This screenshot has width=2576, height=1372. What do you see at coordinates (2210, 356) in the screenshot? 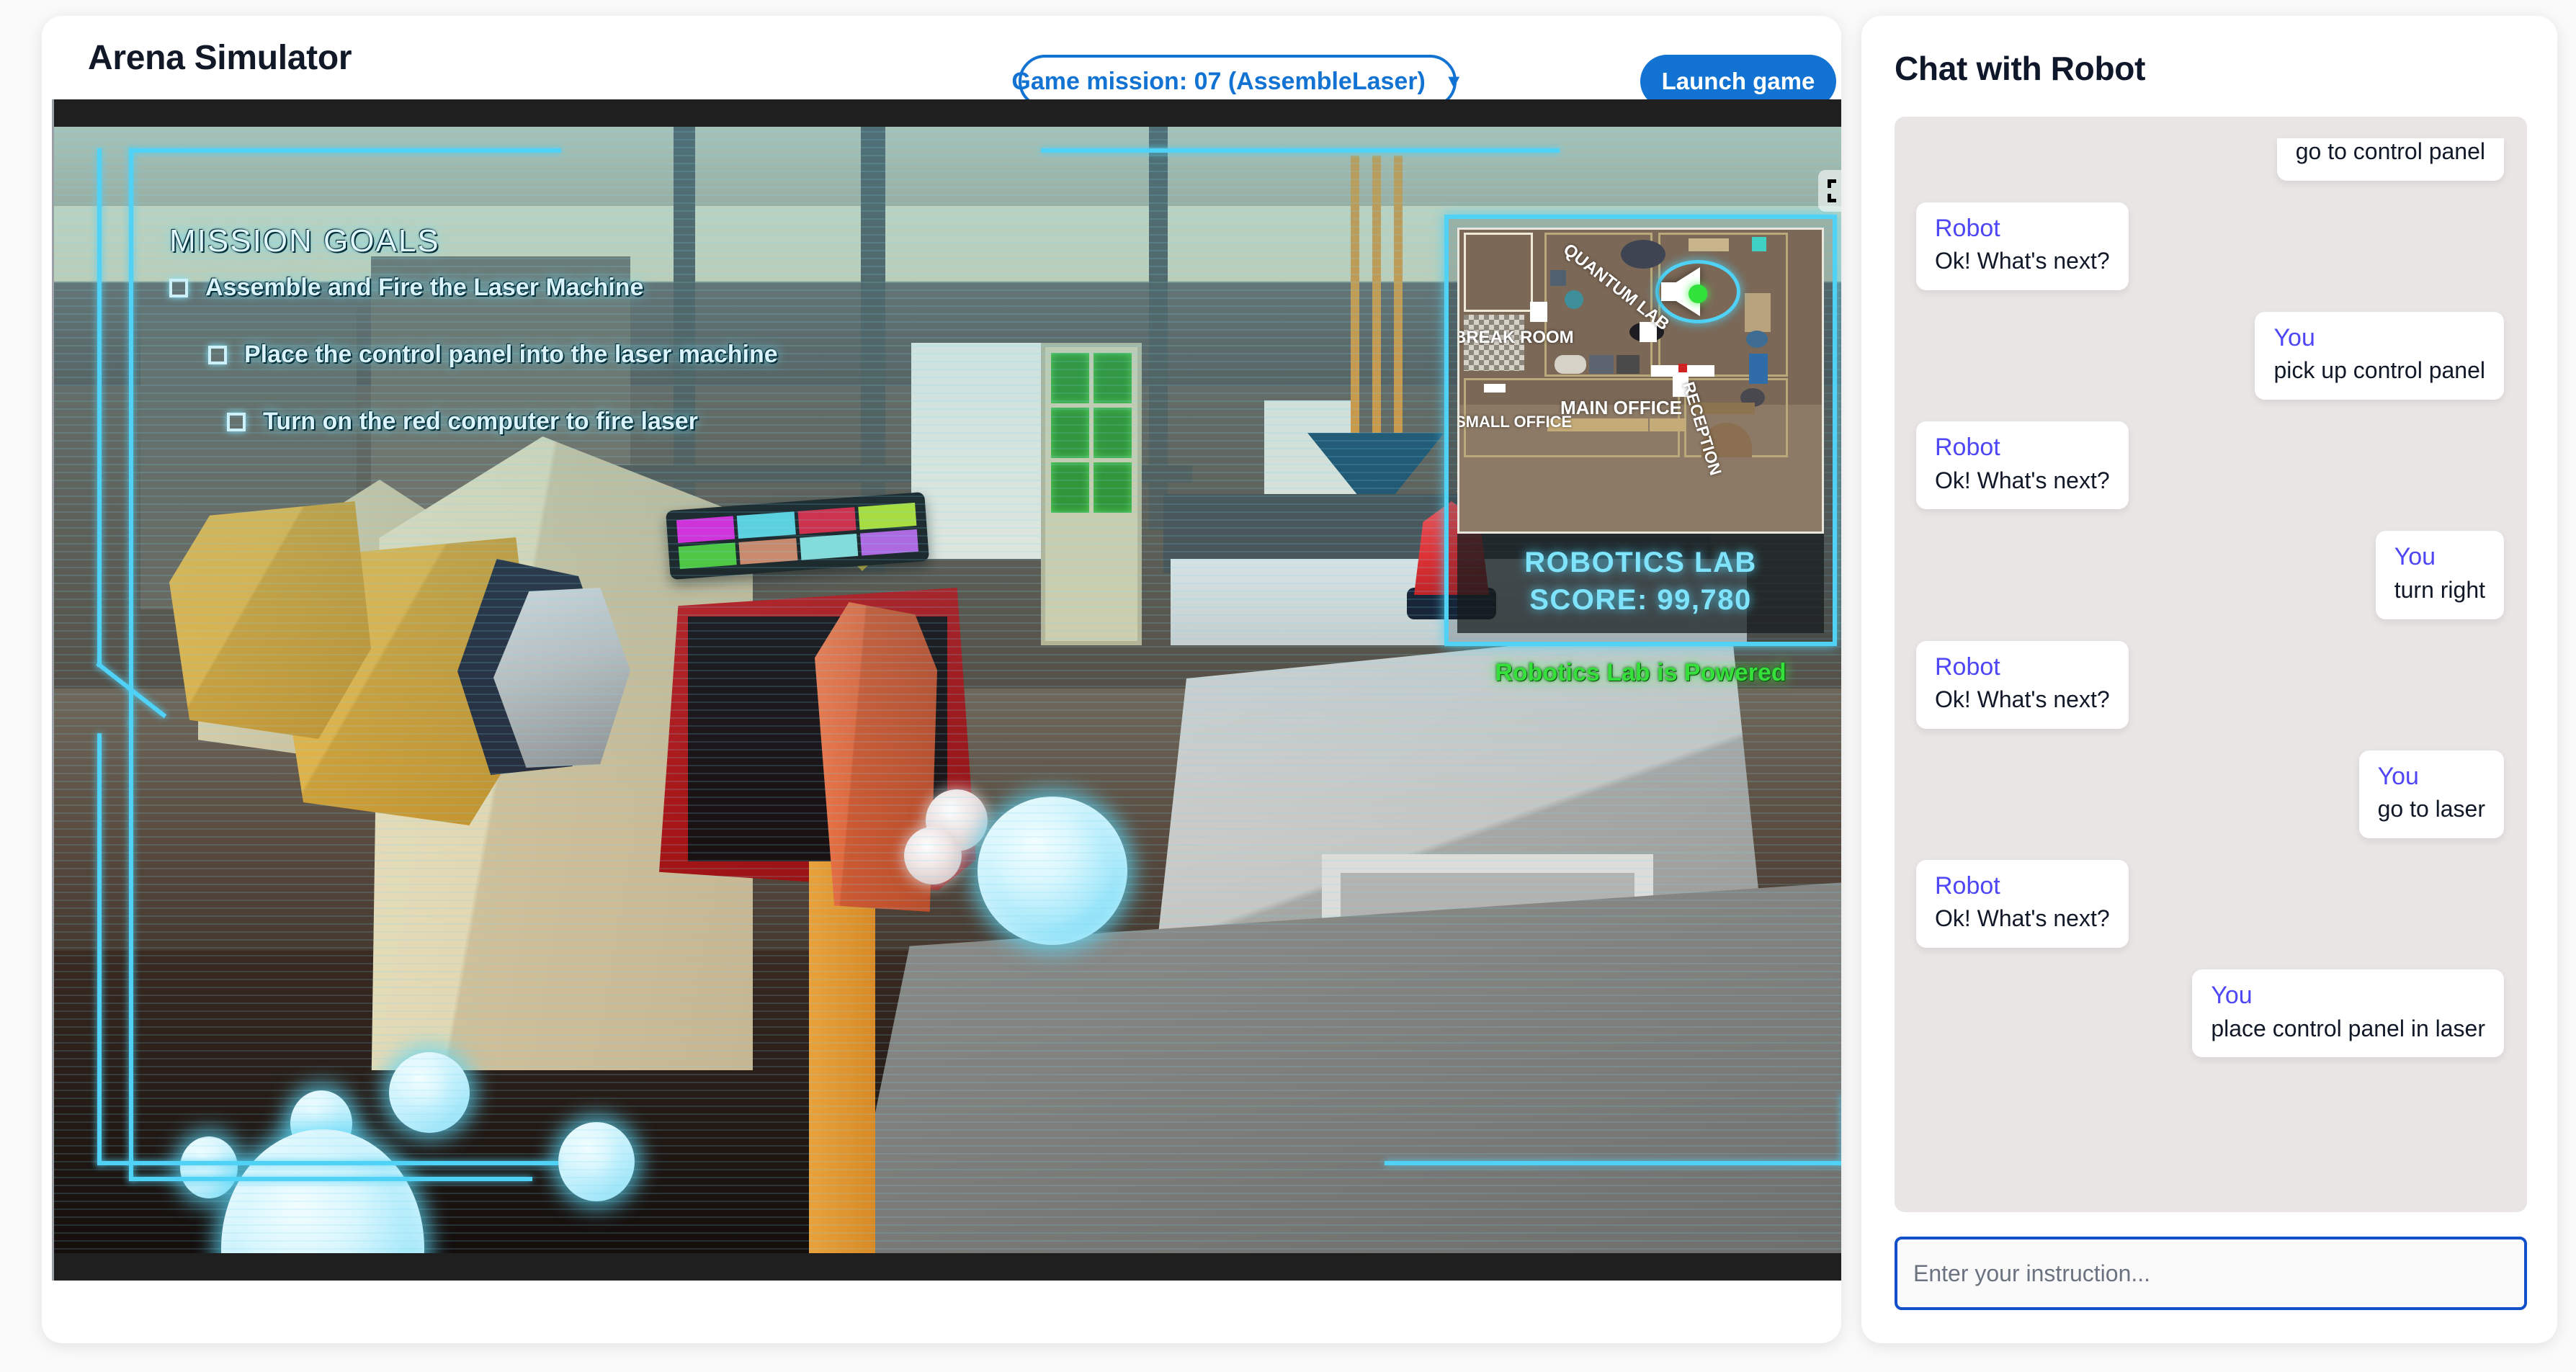
I see `chat-message-row: You pick up control panel` at bounding box center [2210, 356].